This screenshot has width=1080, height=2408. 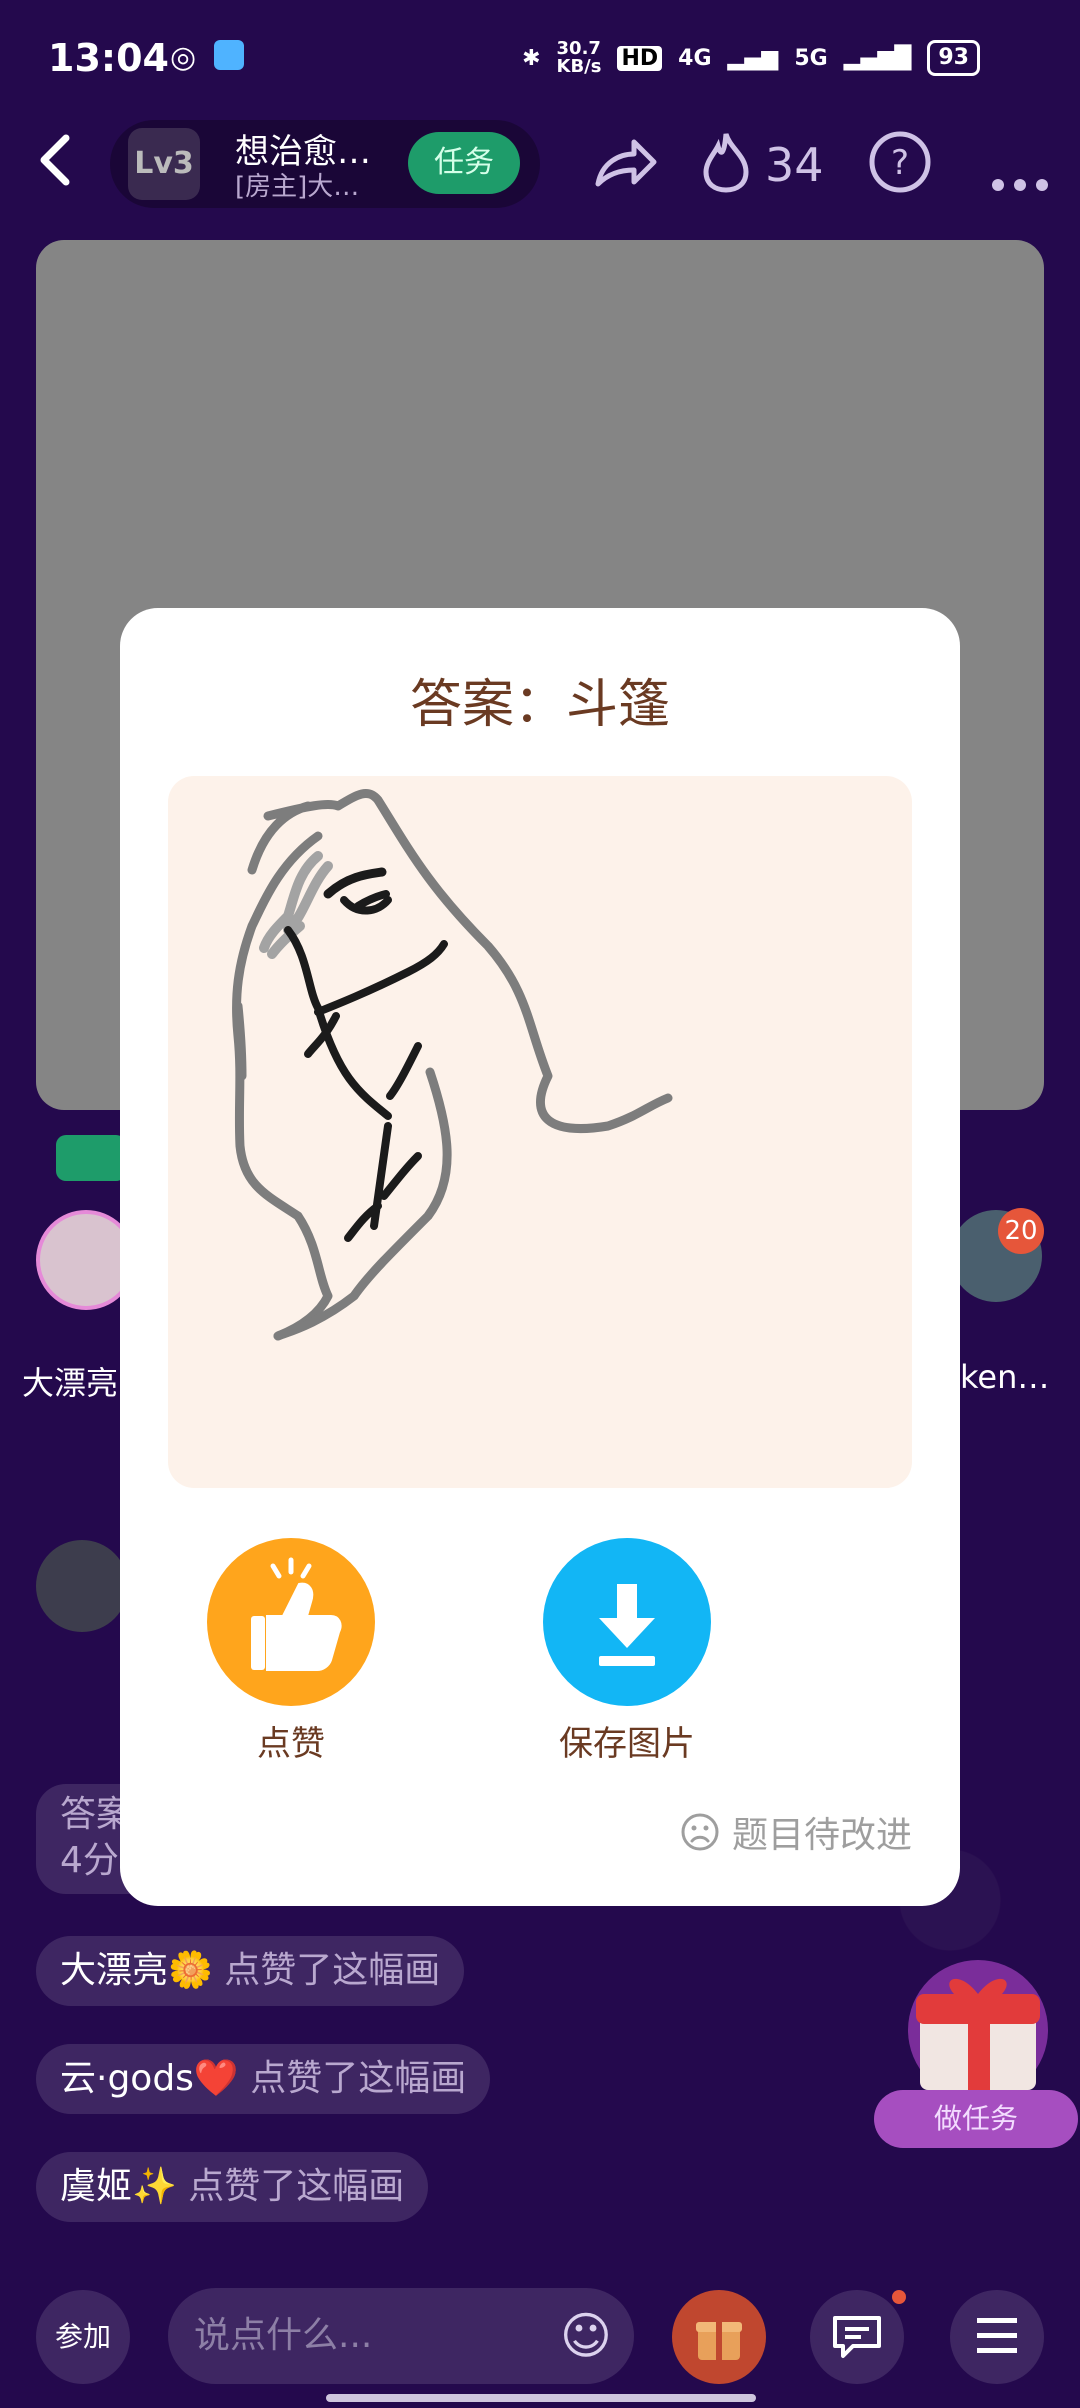 What do you see at coordinates (640, 58) in the screenshot?
I see `hd-icon: HD` at bounding box center [640, 58].